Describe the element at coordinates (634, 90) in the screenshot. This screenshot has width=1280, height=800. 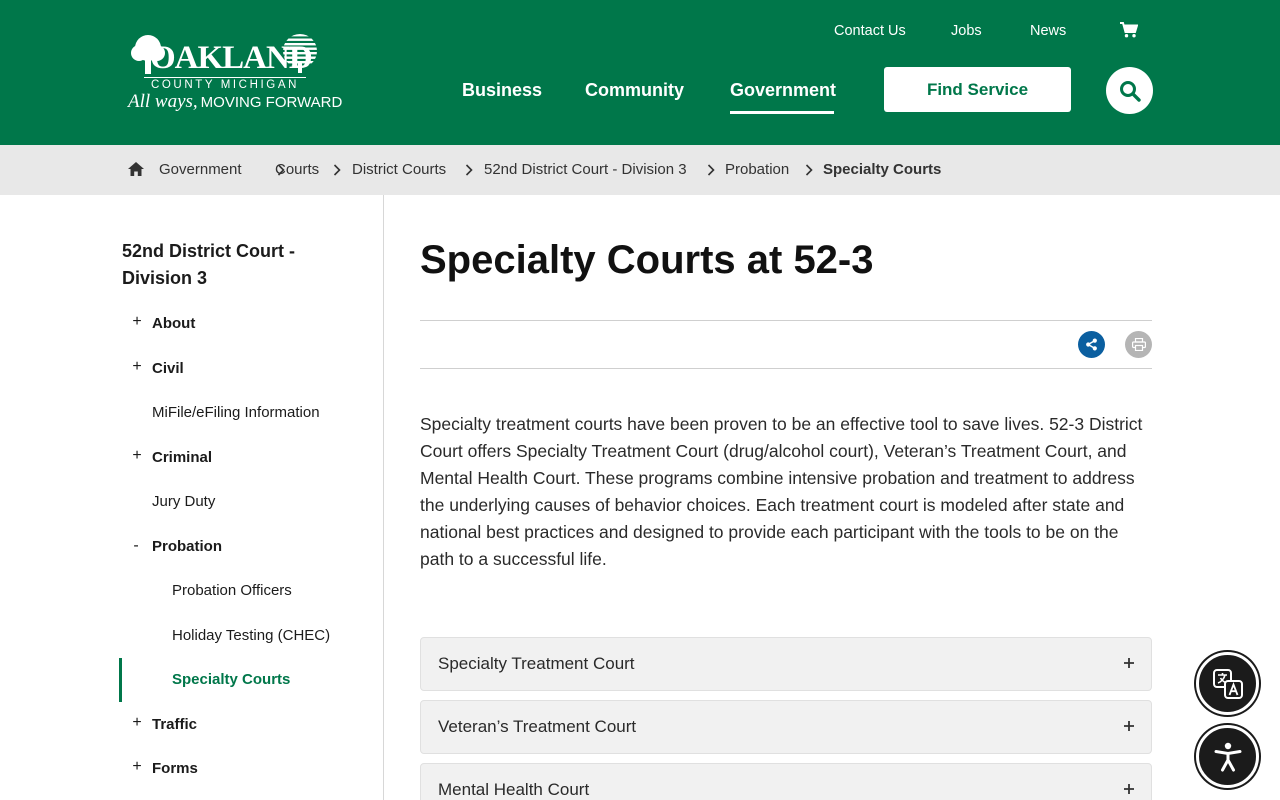
I see `nav-community: Community` at that location.